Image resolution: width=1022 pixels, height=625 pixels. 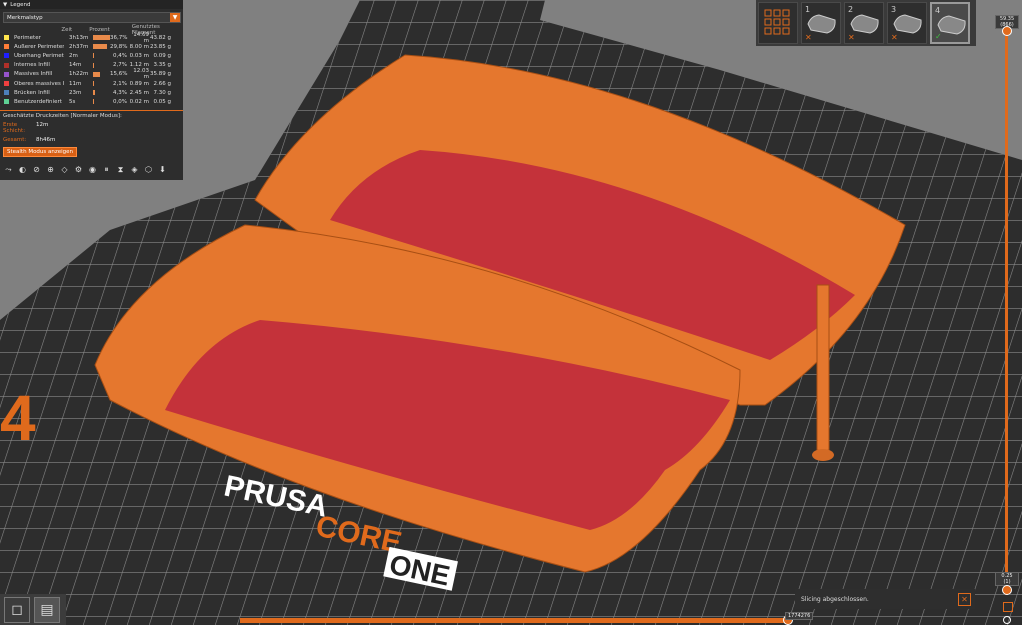 What do you see at coordinates (32, 92) in the screenshot?
I see `feature-name: Brücken Infill` at bounding box center [32, 92].